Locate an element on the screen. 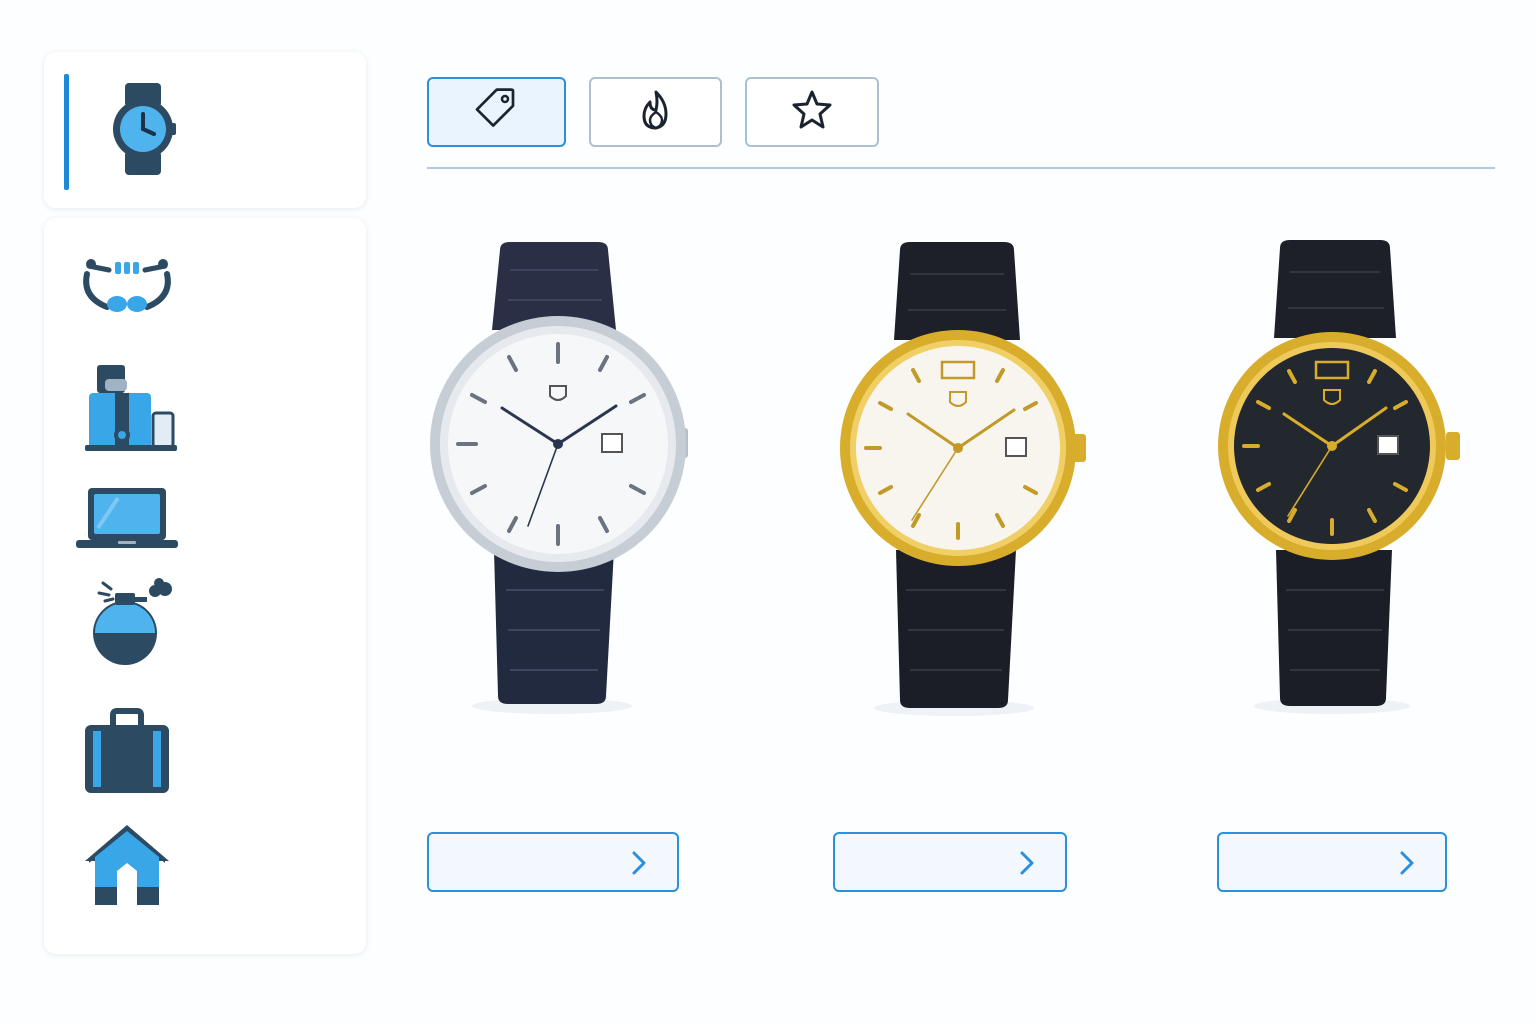 This screenshot has width=1536, height=1024. juicer-appliance-icon is located at coordinates (127, 407).